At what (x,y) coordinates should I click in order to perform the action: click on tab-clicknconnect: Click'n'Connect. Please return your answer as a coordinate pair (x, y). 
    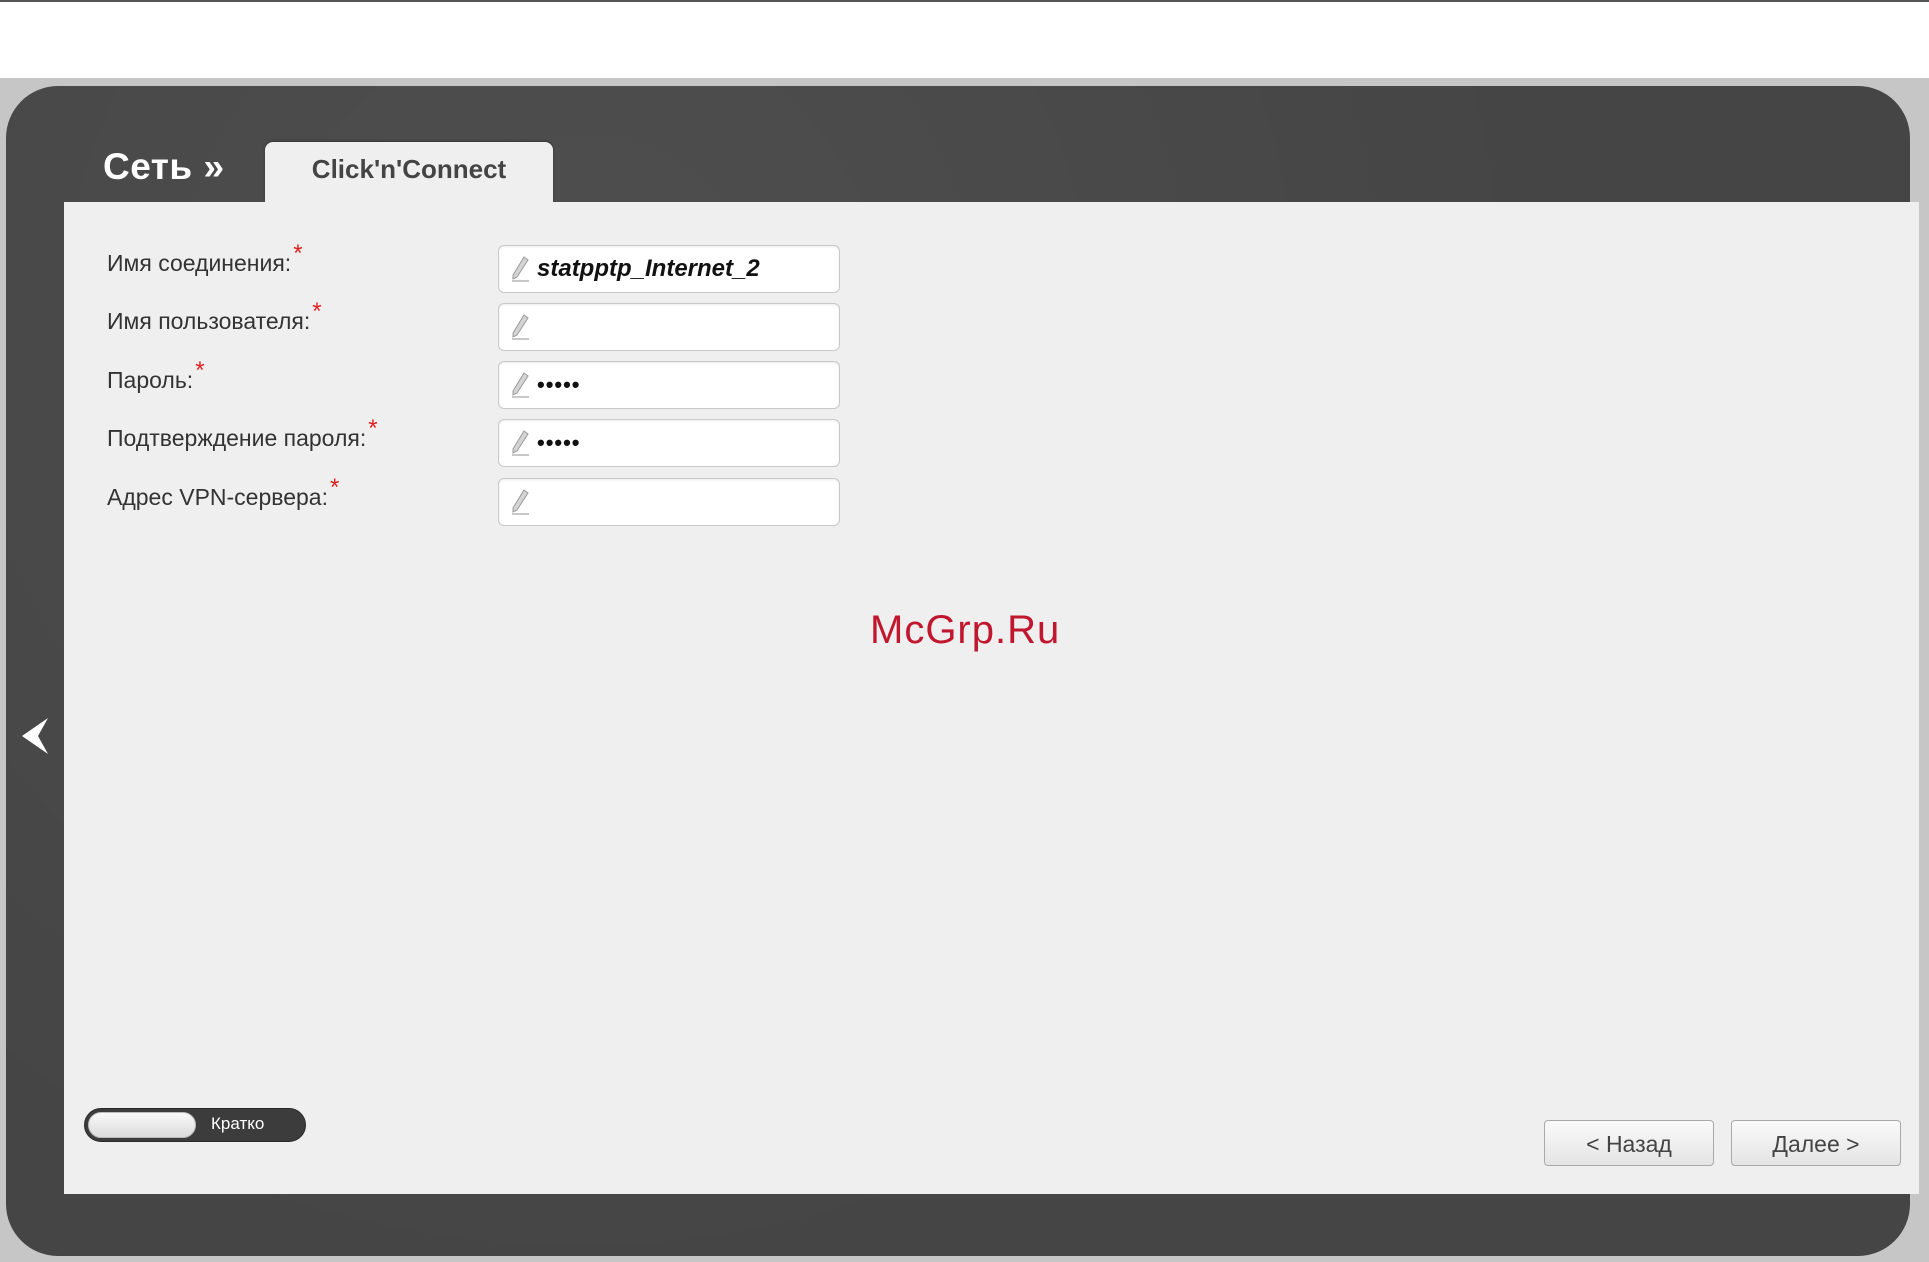
    Looking at the image, I should click on (409, 173).